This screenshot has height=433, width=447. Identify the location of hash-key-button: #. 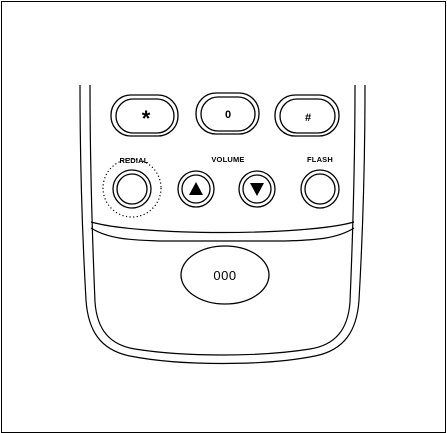
(307, 115).